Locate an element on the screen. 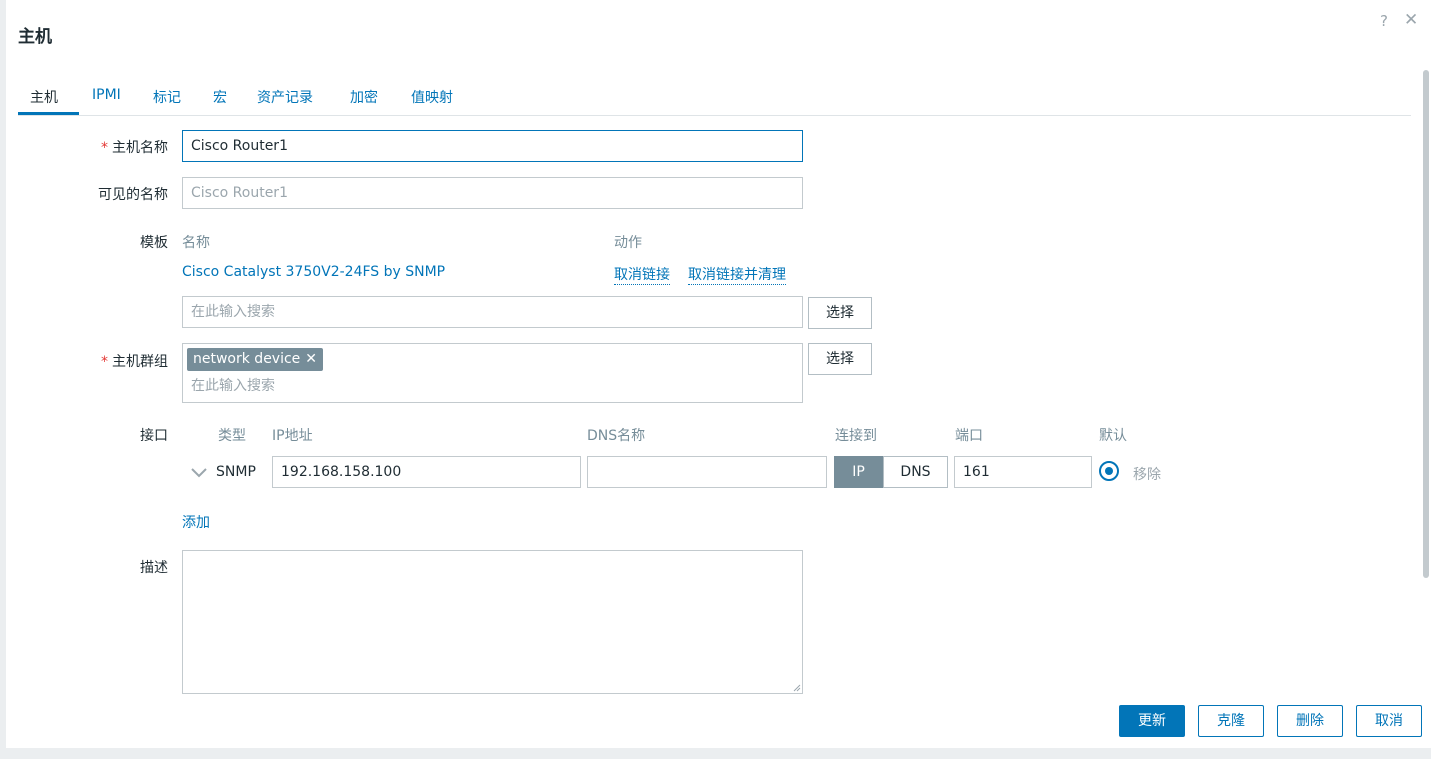  host-name-label: * 主机名称 is located at coordinates (134, 148).